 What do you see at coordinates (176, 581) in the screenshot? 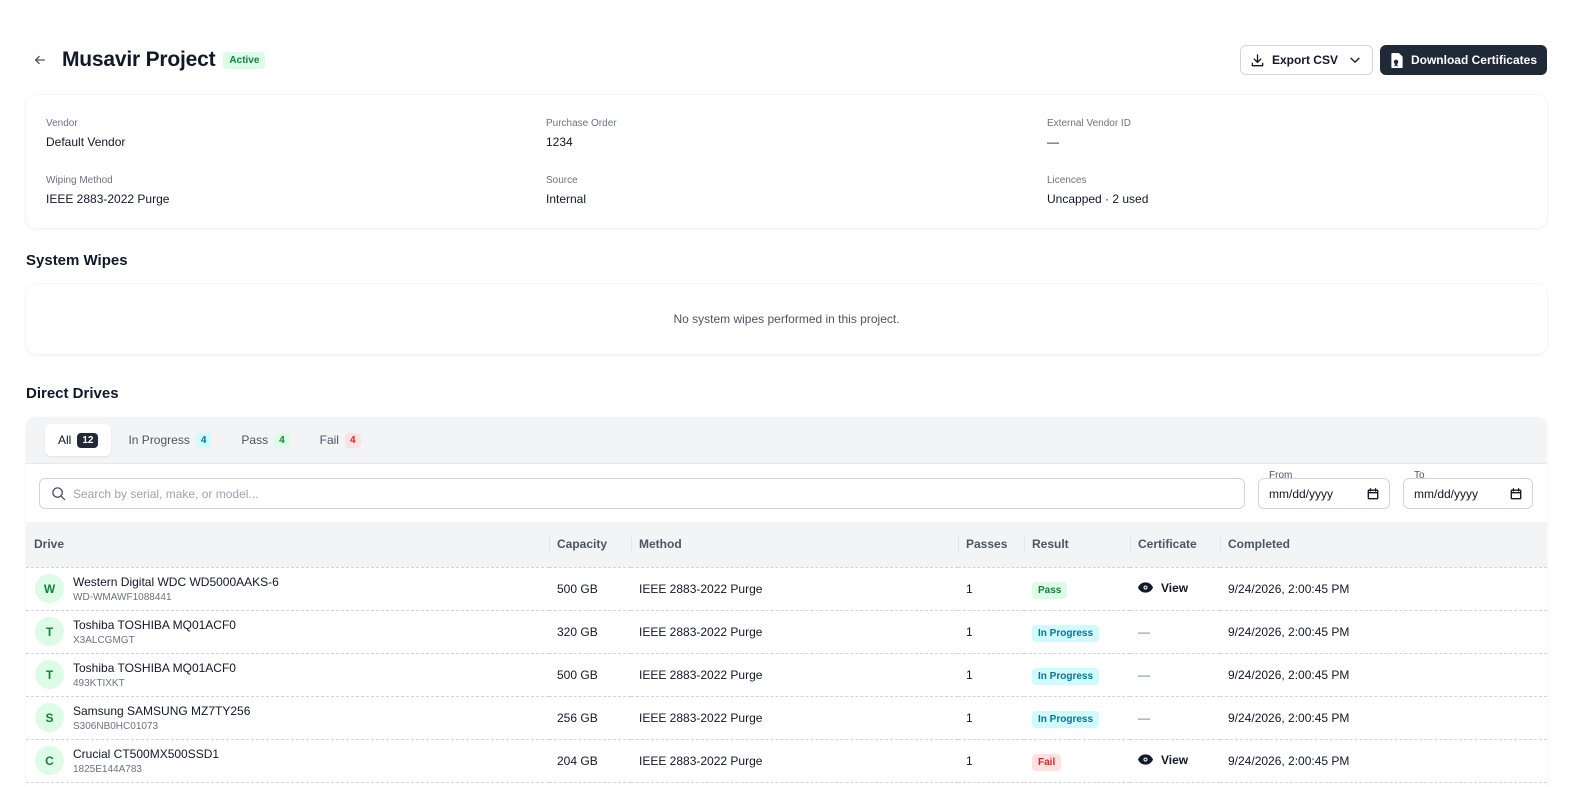
I see `drive-name: Western Digital WDC WD5000AAKS-6` at bounding box center [176, 581].